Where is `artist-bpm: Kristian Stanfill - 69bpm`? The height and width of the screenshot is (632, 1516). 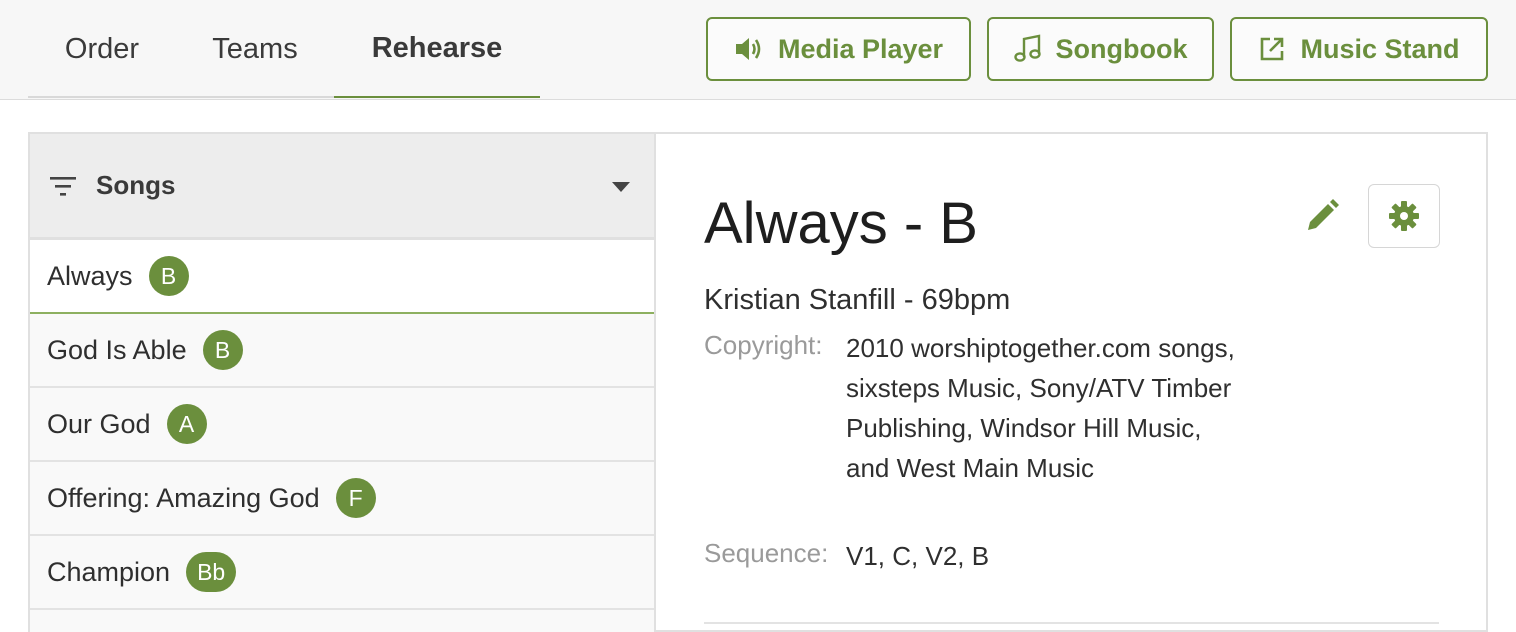
artist-bpm: Kristian Stanfill - 69bpm is located at coordinates (857, 300).